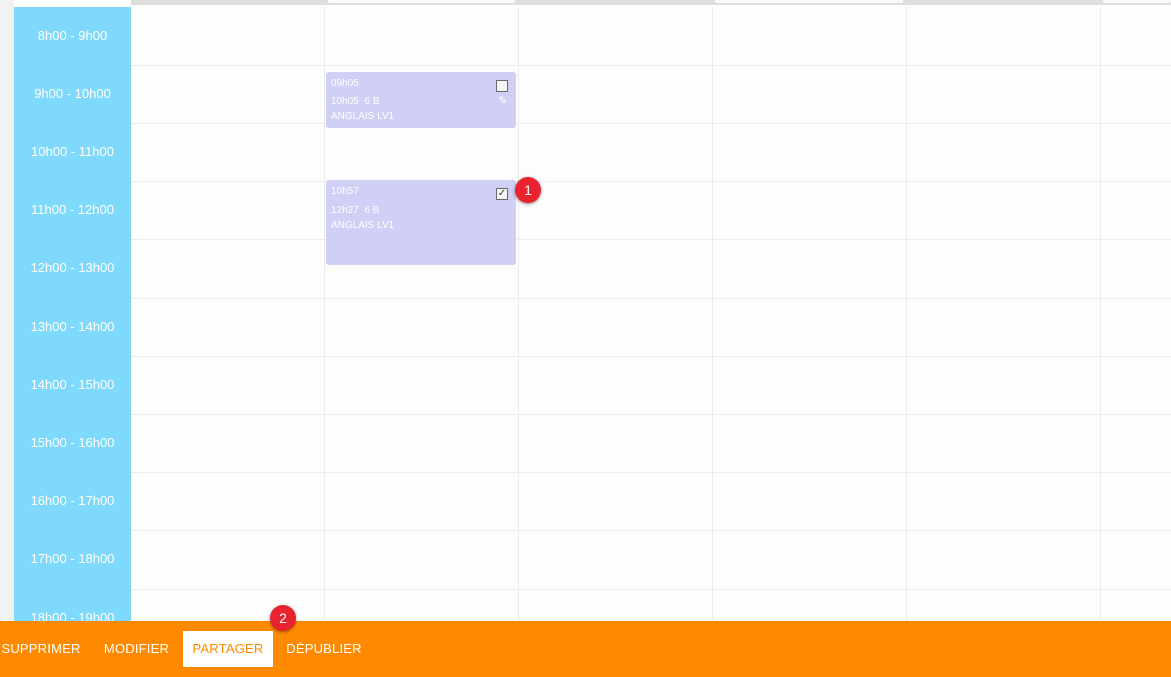 The height and width of the screenshot is (677, 1171). What do you see at coordinates (345, 210) in the screenshot?
I see `event-end-time: 12h27` at bounding box center [345, 210].